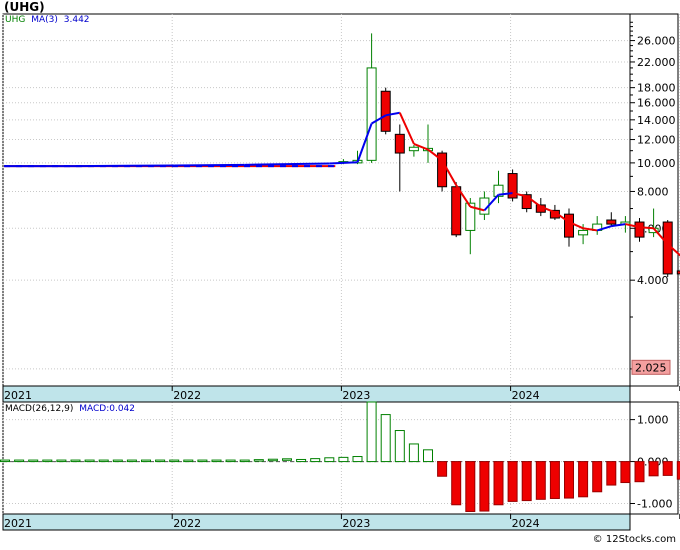  What do you see at coordinates (653, 420) in the screenshot?
I see `macd-tick-label: 1.000` at bounding box center [653, 420].